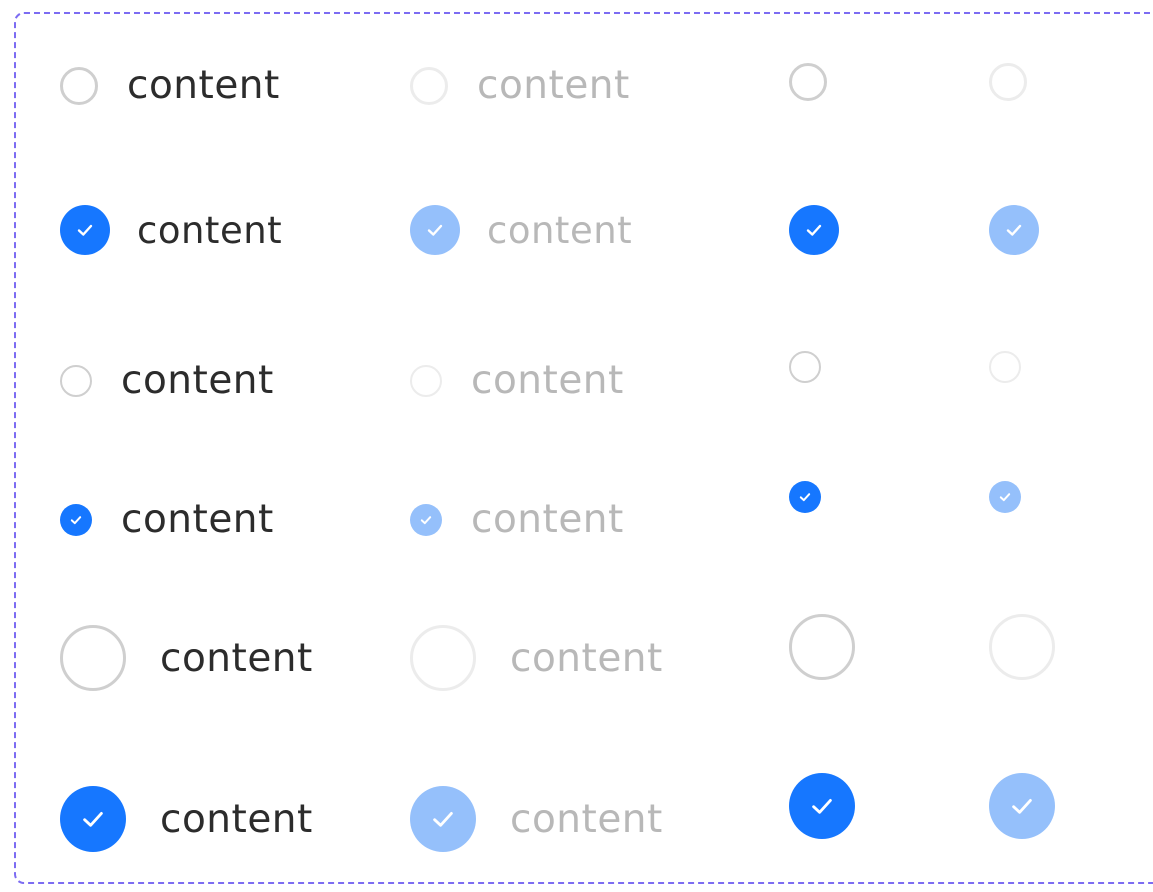 The width and height of the screenshot is (1153, 892). I want to click on radio-option-md-unchecked-disabled: content, so click(520, 85).